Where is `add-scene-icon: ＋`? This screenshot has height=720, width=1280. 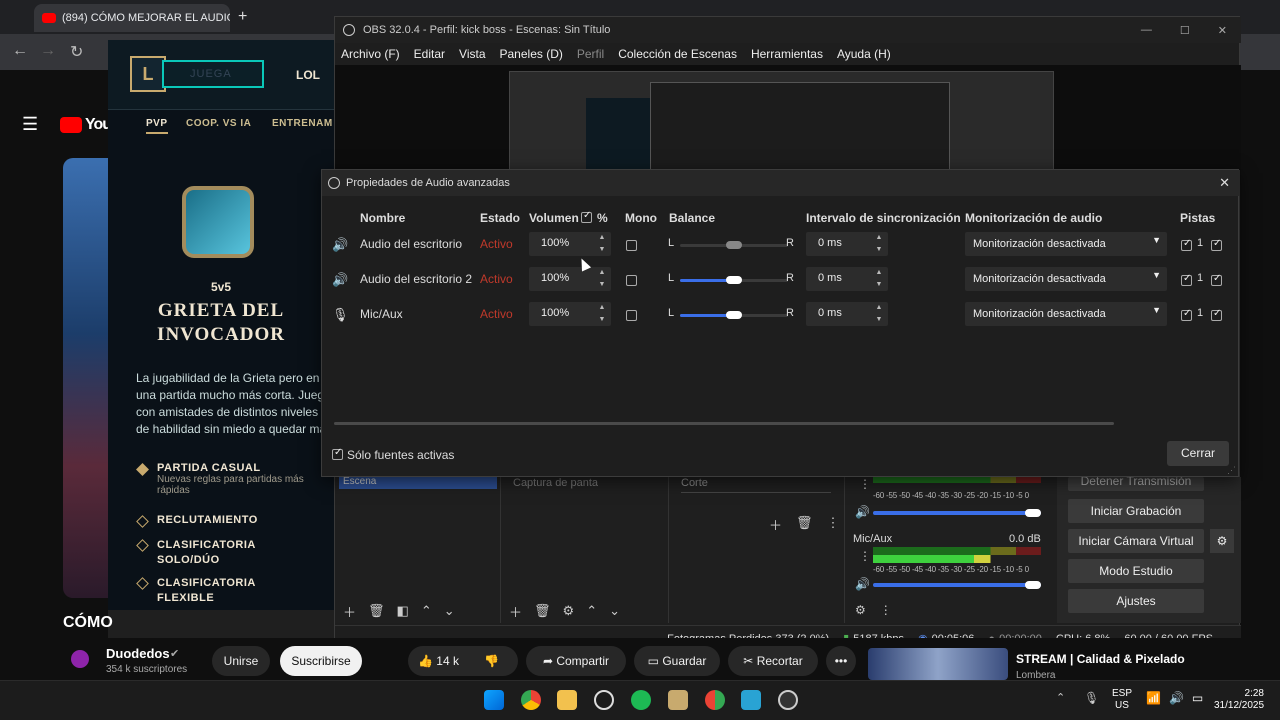 add-scene-icon: ＋ is located at coordinates (349, 611).